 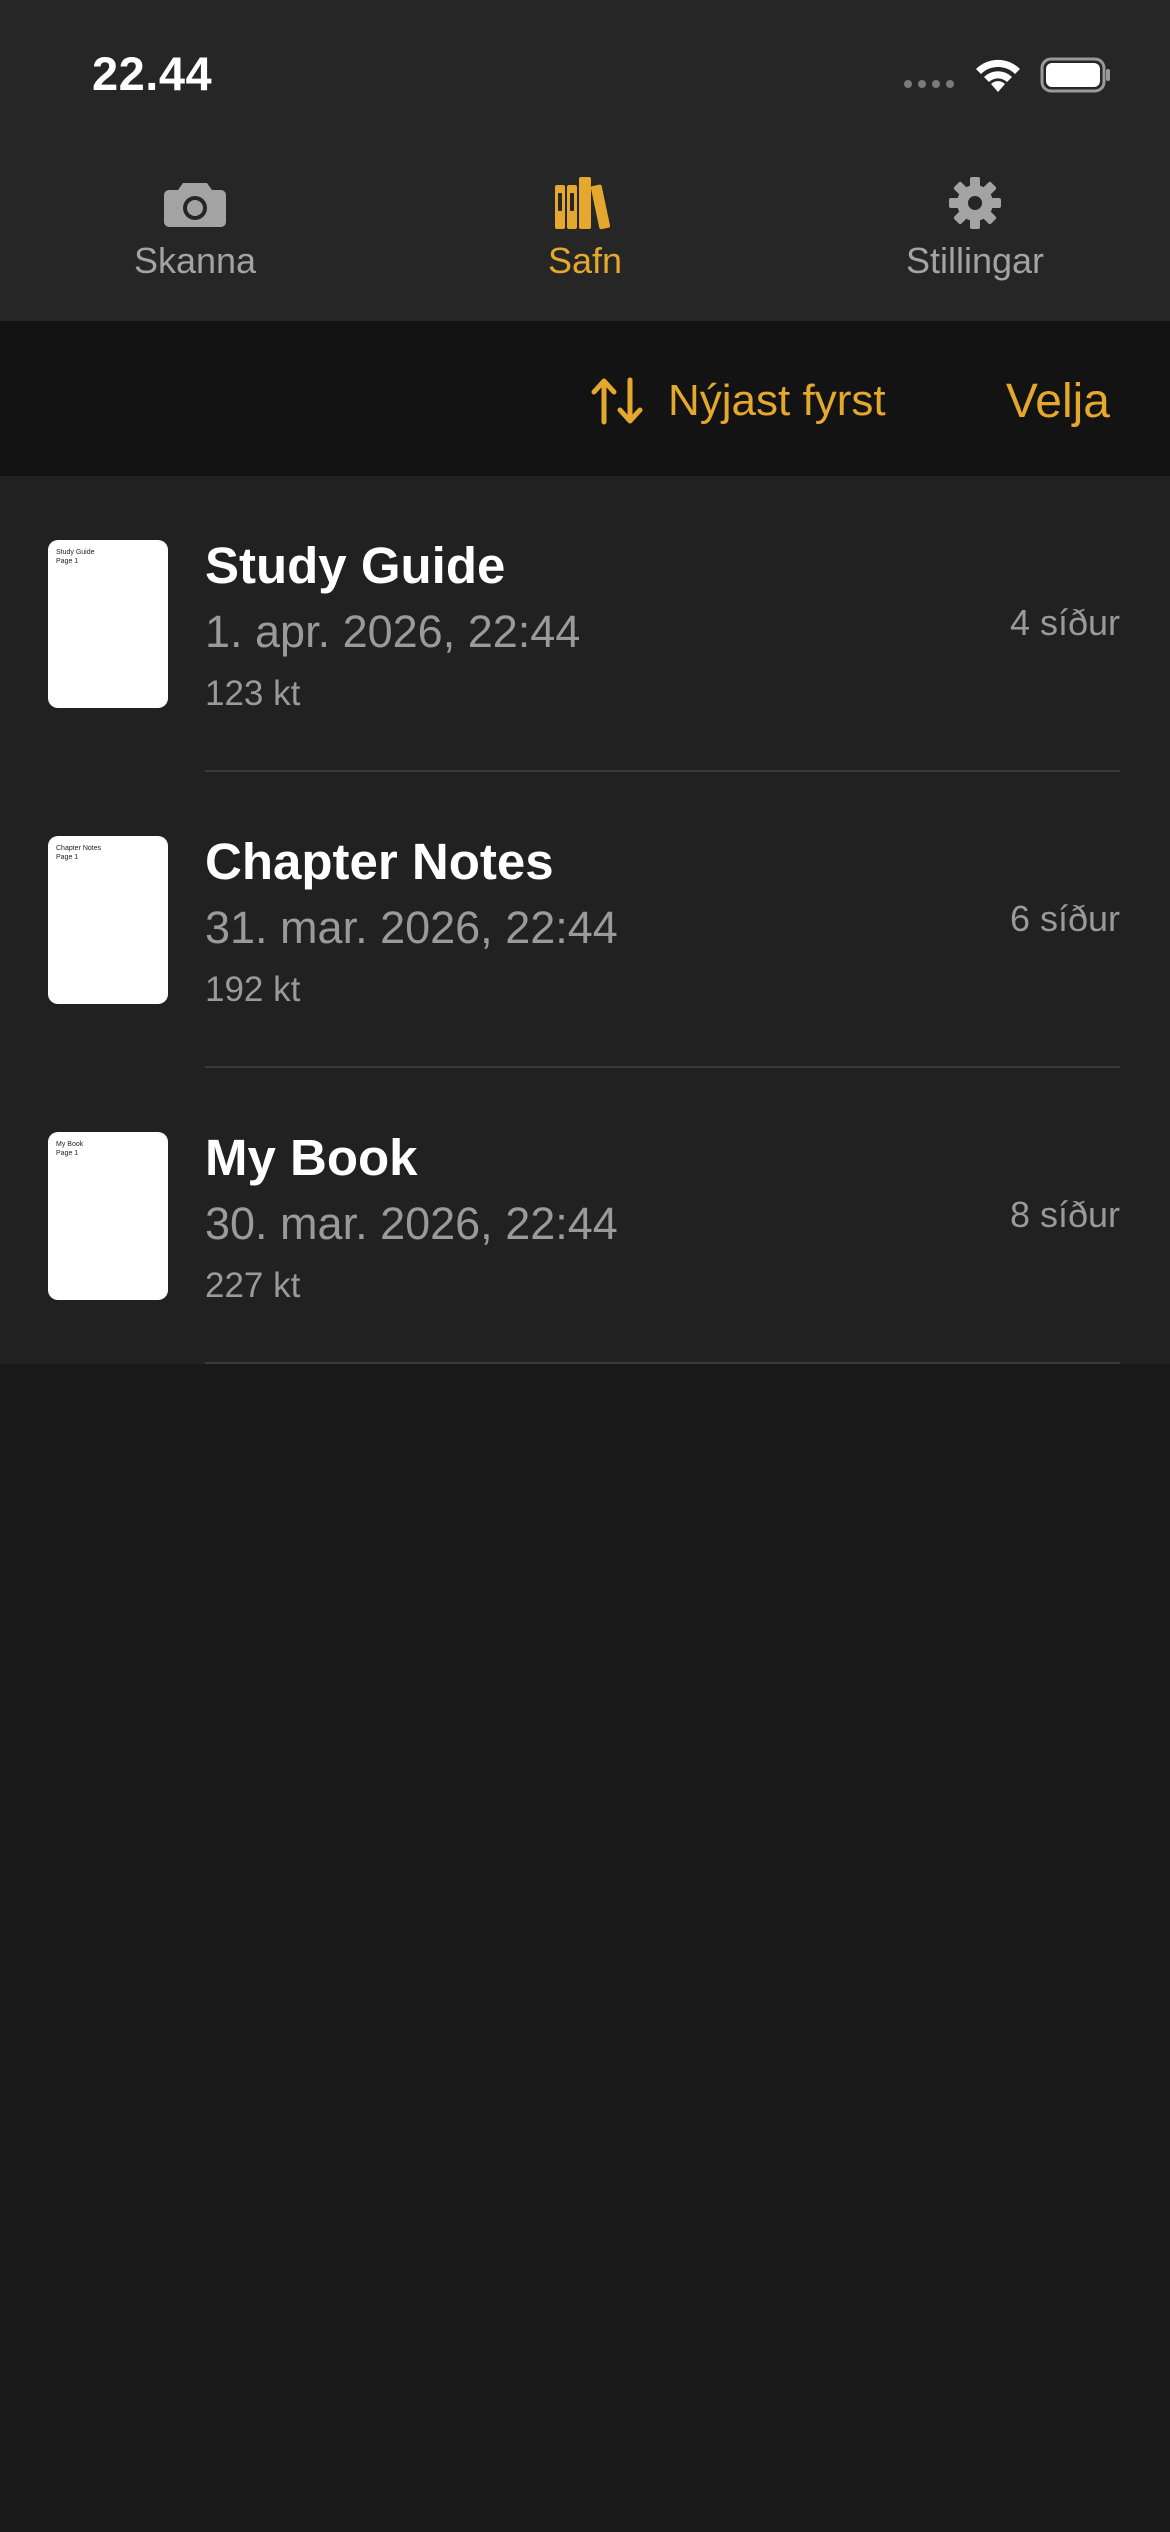 I want to click on document-title: My Book, so click(x=311, y=1157).